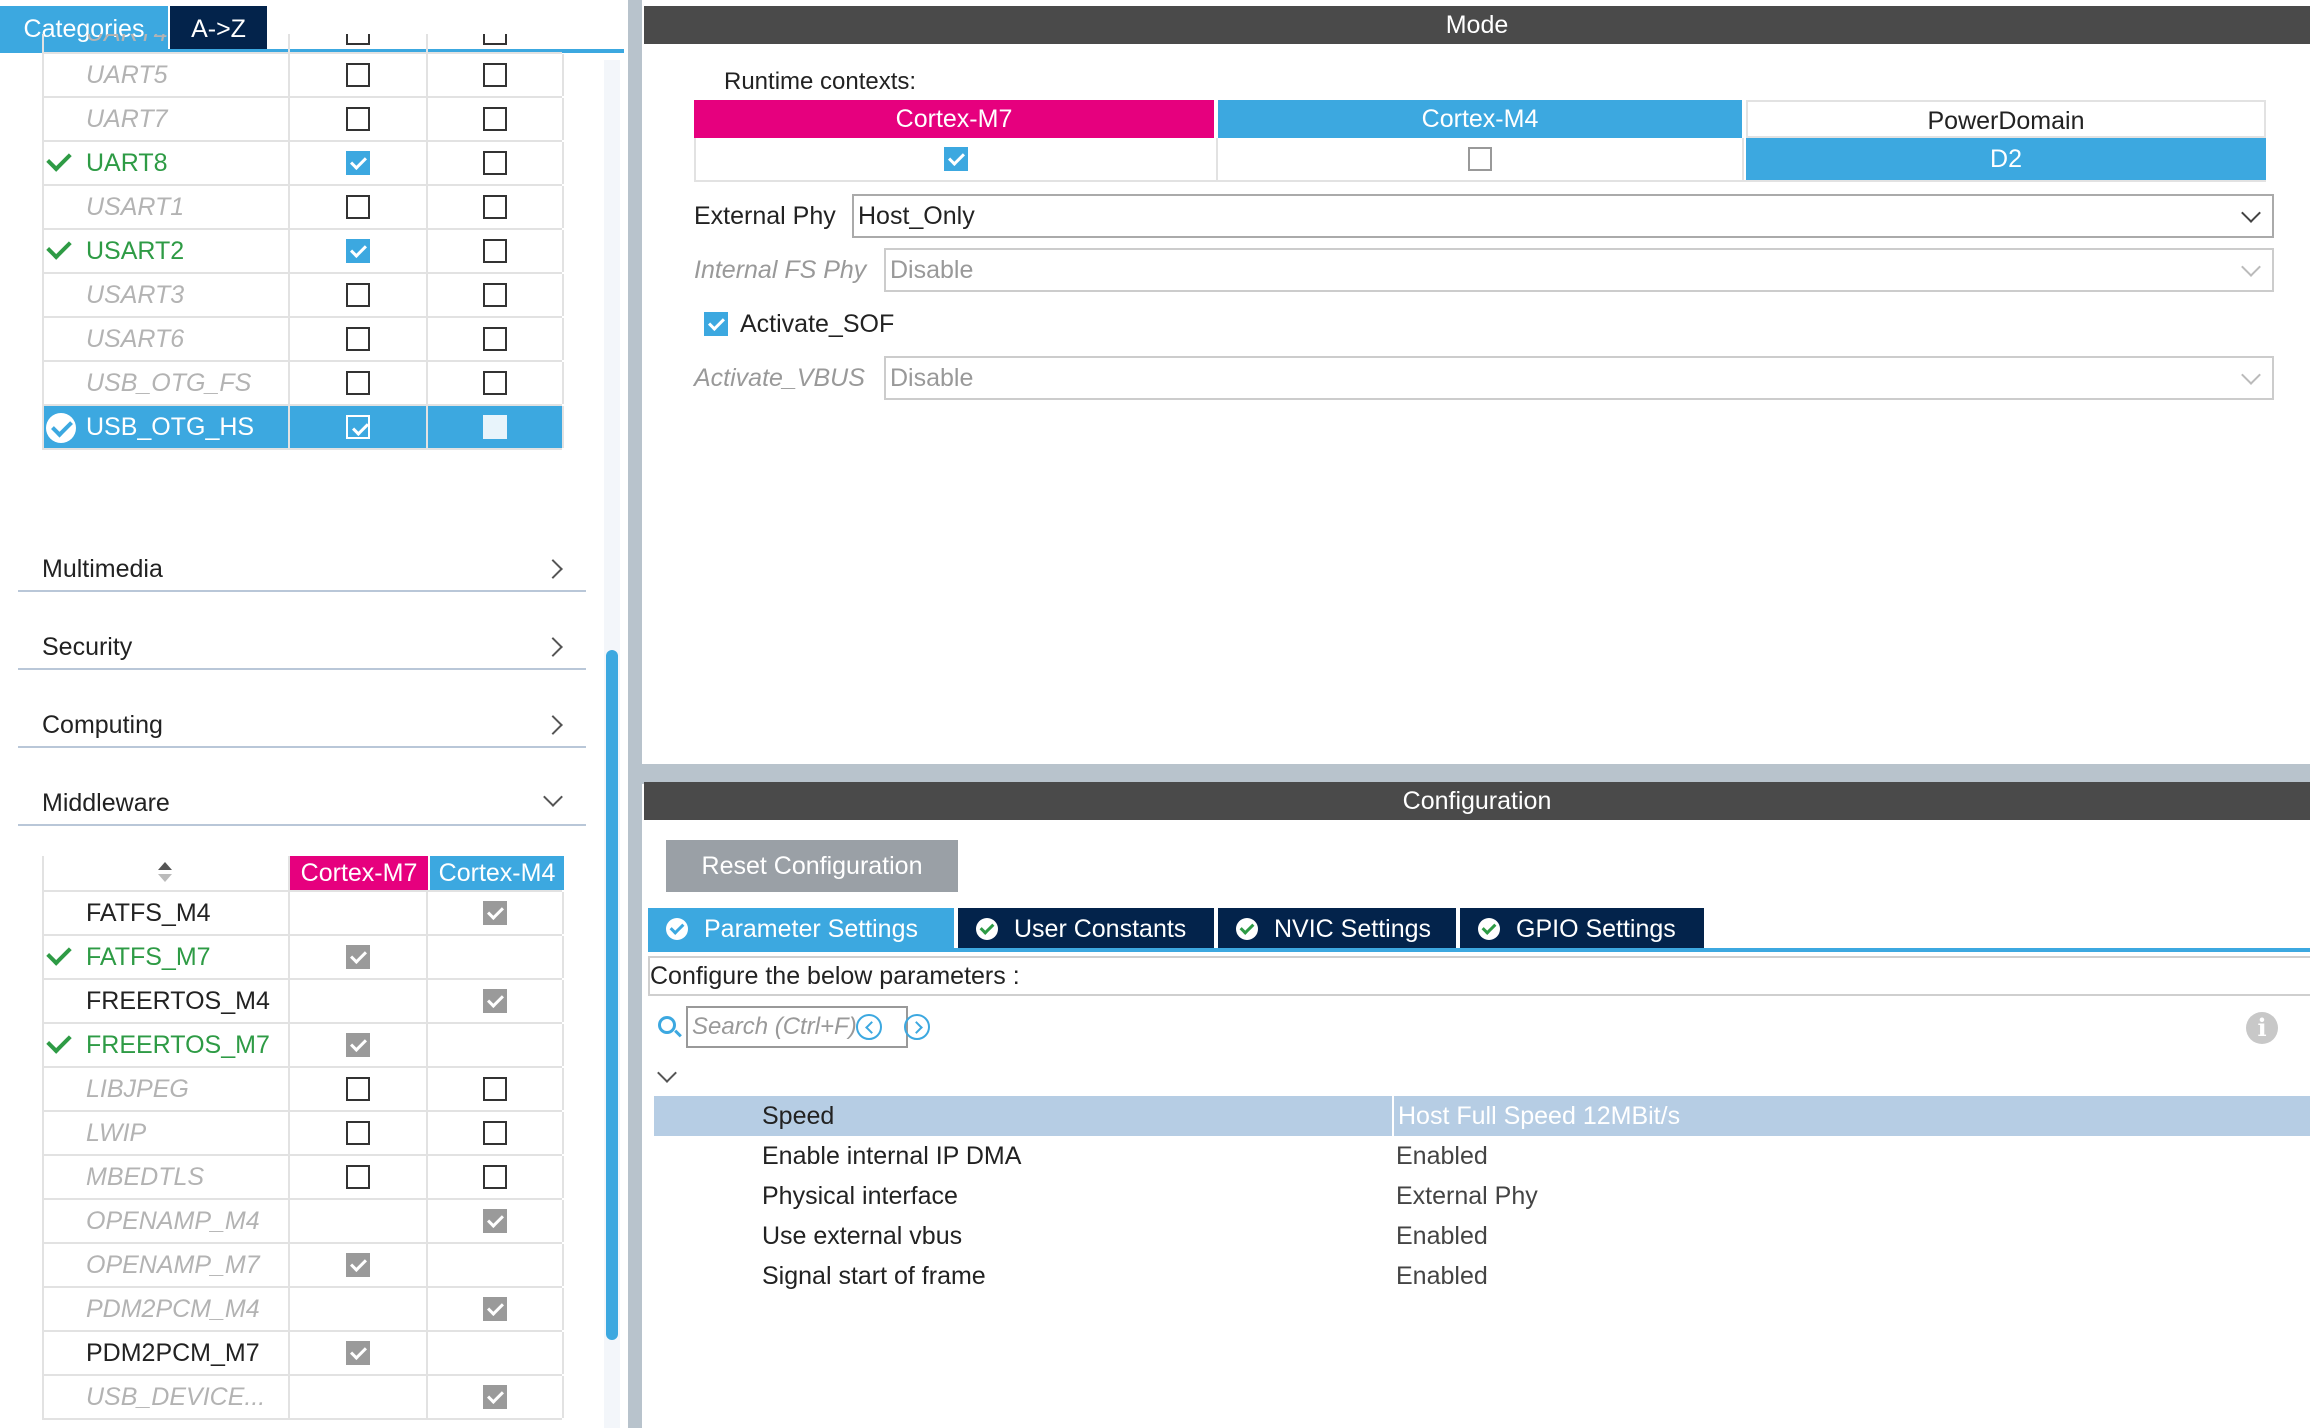 This screenshot has width=2310, height=1428. What do you see at coordinates (917, 1027) in the screenshot?
I see `search-next-icon` at bounding box center [917, 1027].